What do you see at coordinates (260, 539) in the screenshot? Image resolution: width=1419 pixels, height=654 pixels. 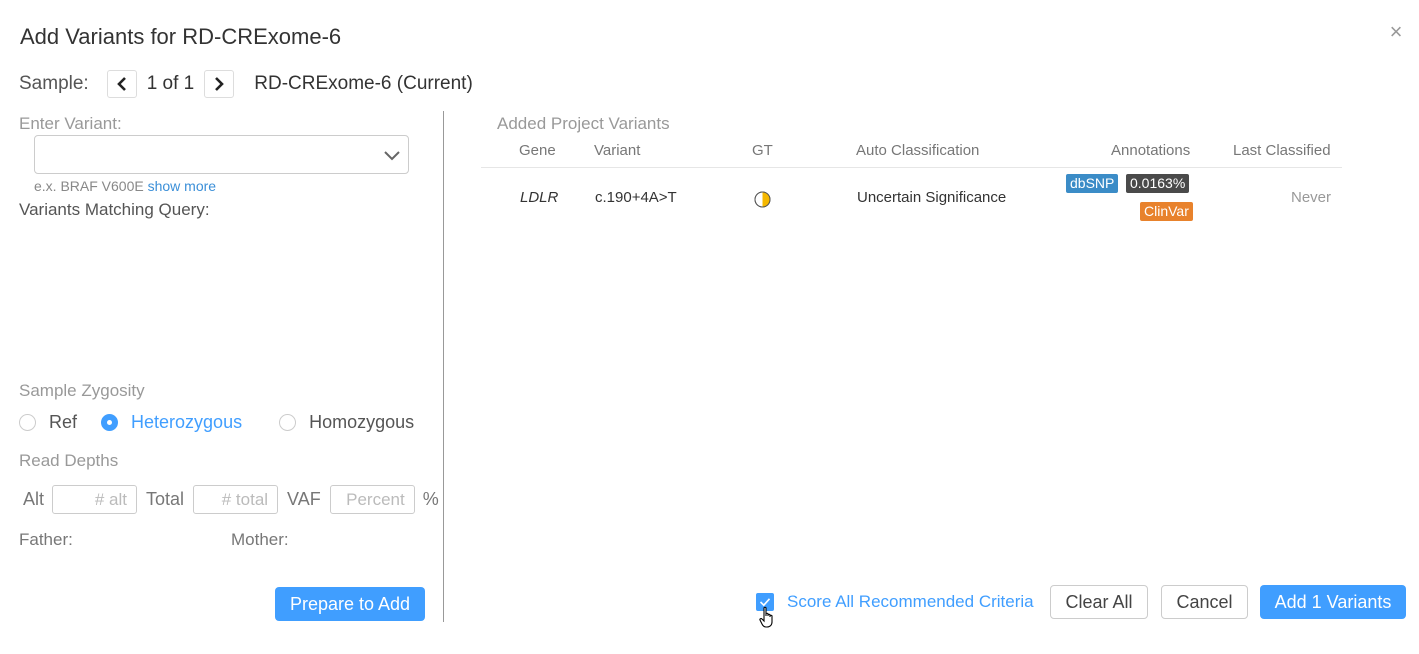 I see `mother-label: Mother:` at bounding box center [260, 539].